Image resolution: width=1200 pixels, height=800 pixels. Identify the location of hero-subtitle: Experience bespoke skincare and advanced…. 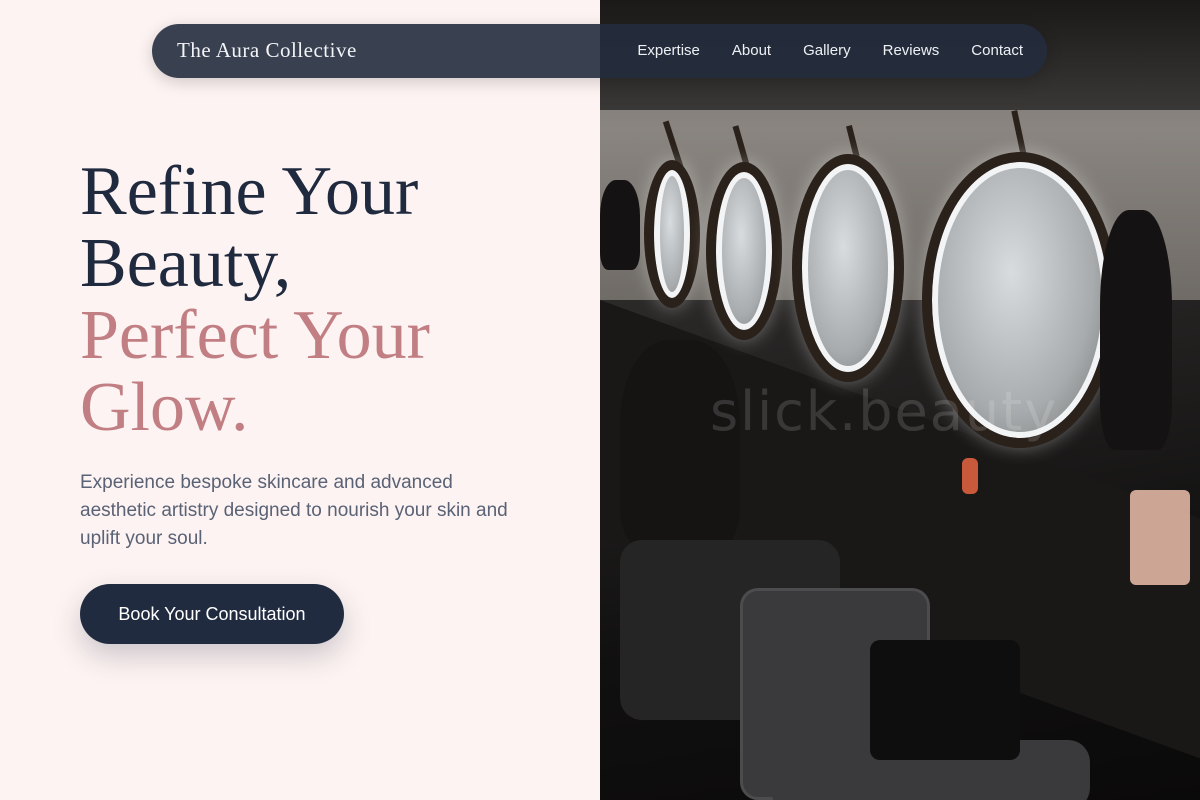
(294, 510).